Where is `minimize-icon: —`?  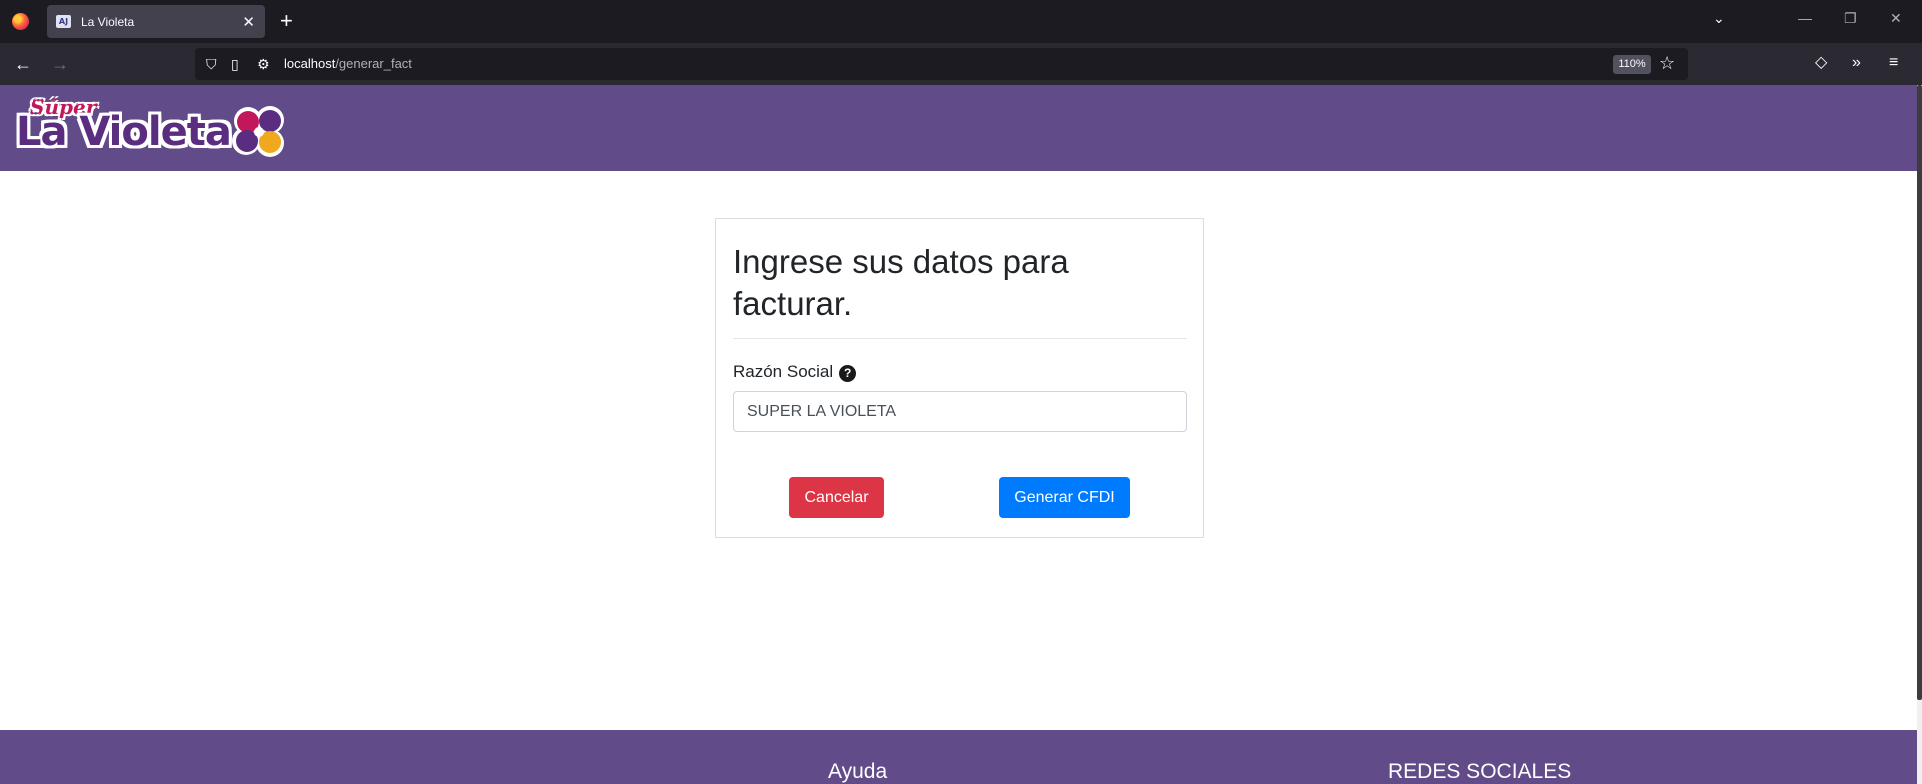
minimize-icon: — is located at coordinates (1805, 18).